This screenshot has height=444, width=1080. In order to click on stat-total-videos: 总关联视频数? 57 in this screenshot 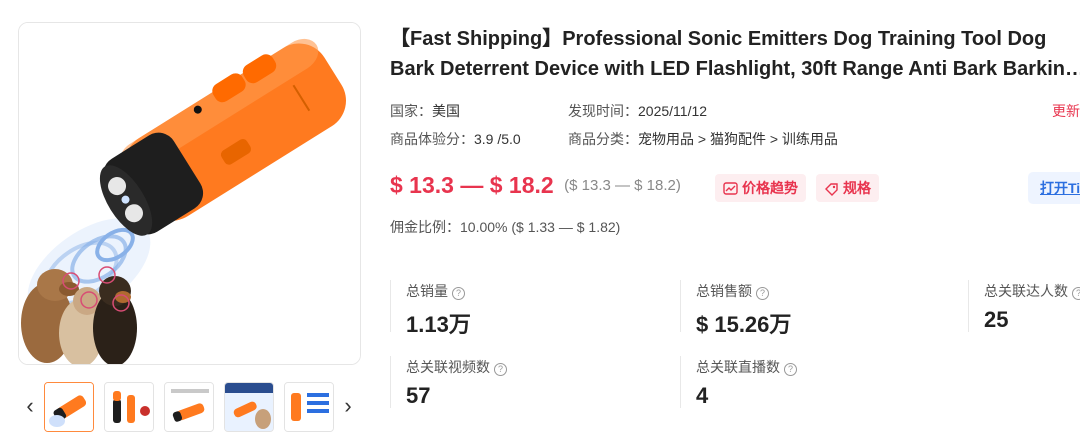, I will do `click(456, 383)`.